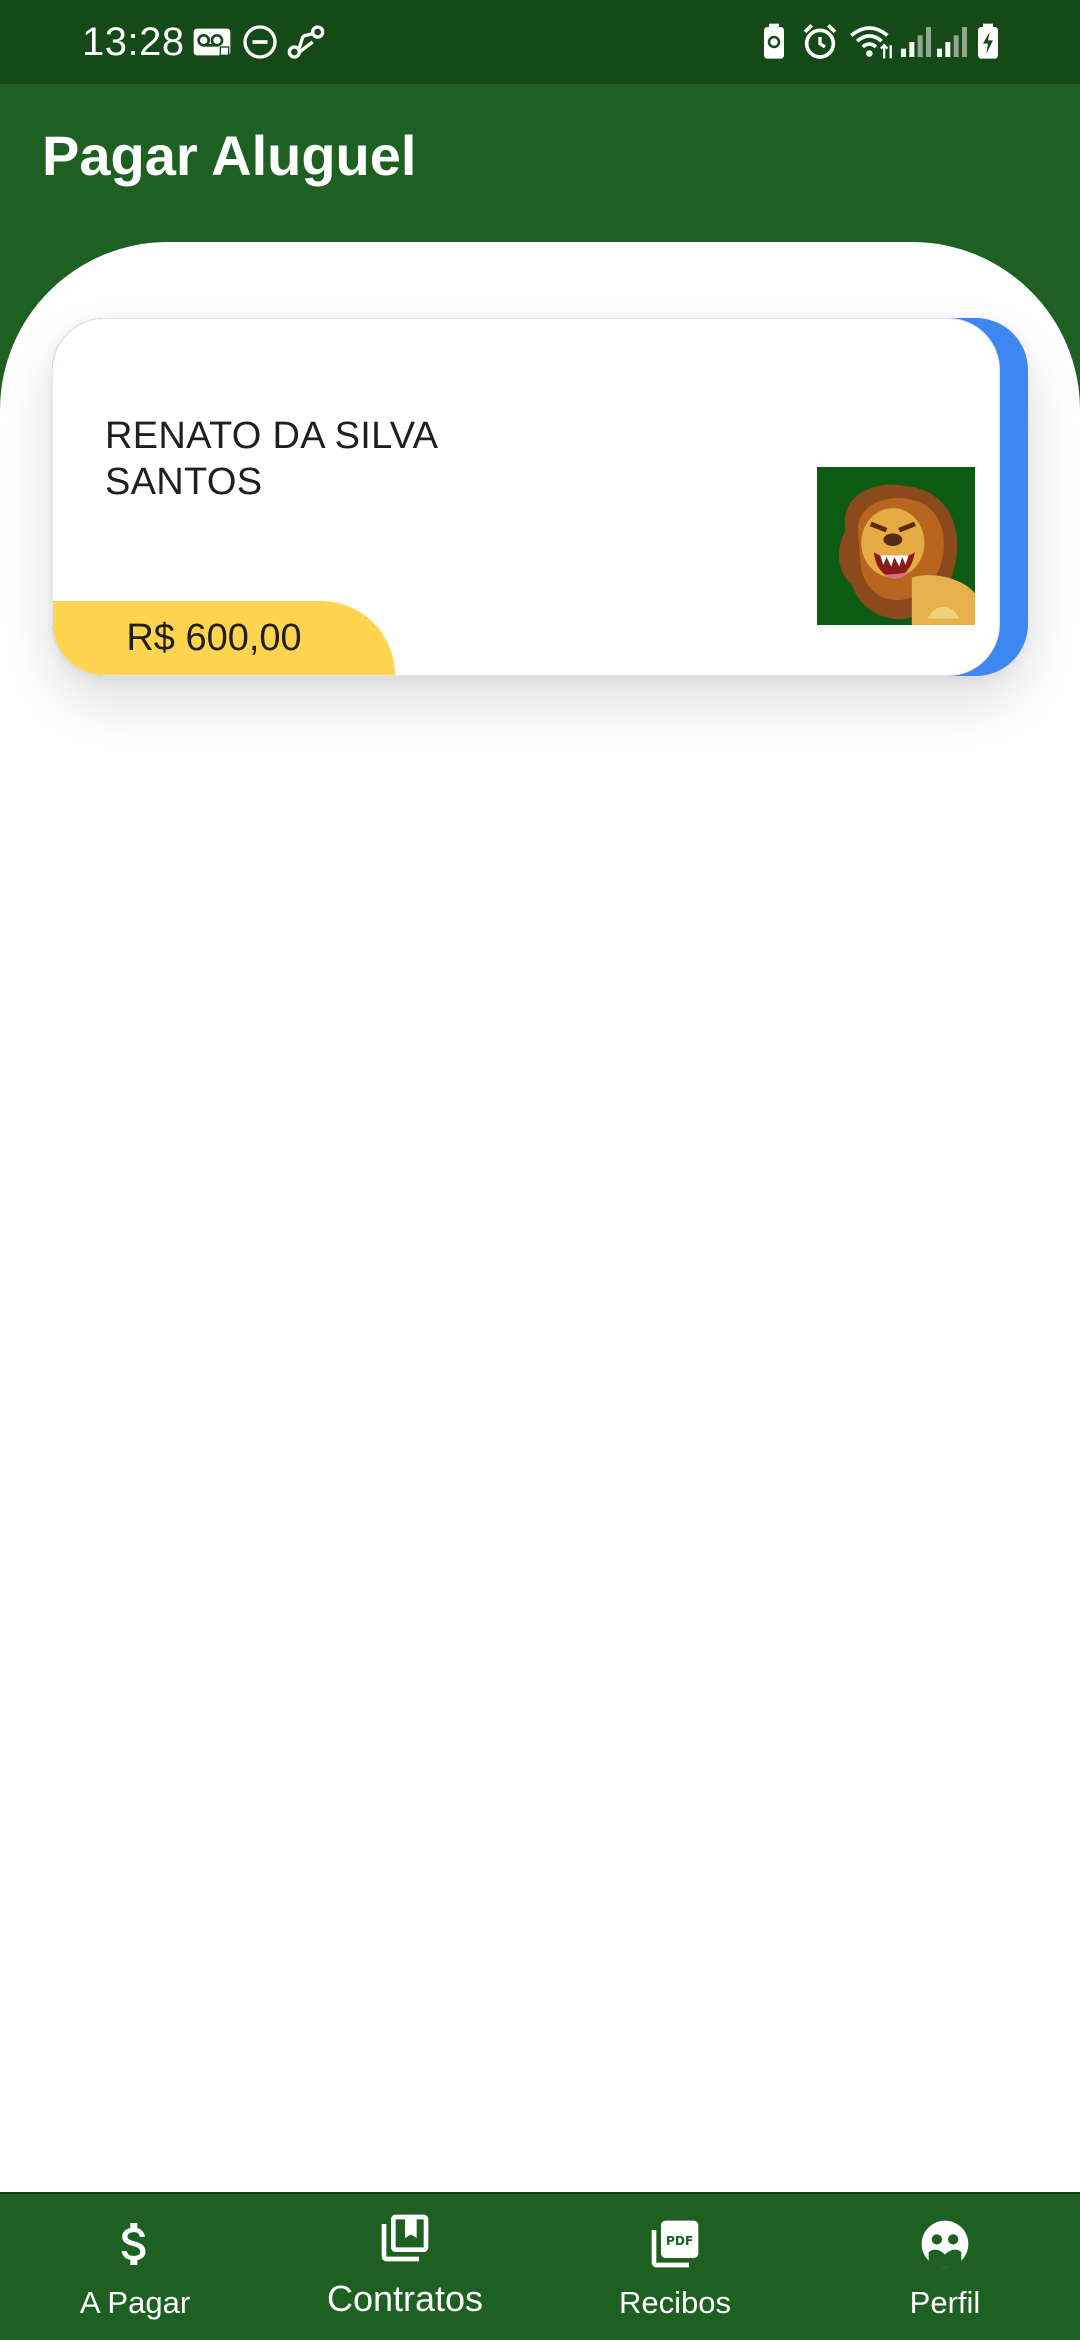  What do you see at coordinates (212, 42) in the screenshot?
I see `voicemail-icon` at bounding box center [212, 42].